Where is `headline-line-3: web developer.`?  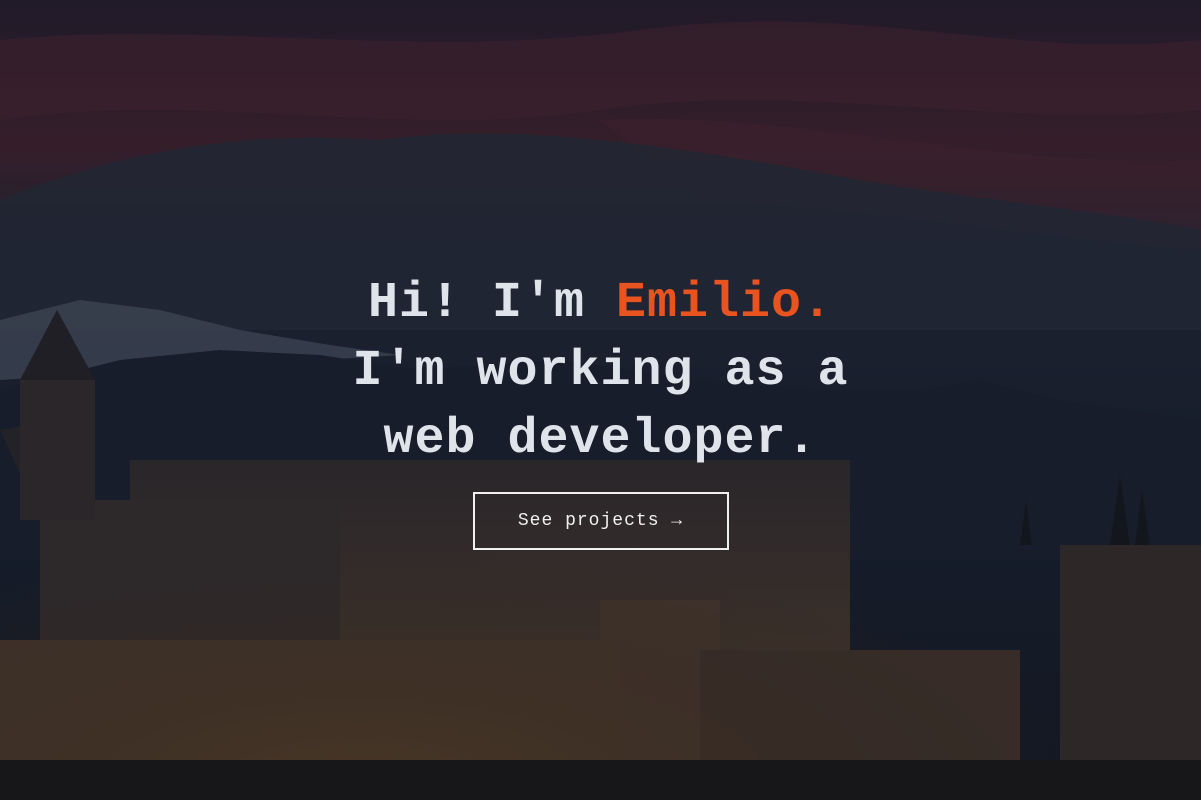 headline-line-3: web developer. is located at coordinates (600, 439).